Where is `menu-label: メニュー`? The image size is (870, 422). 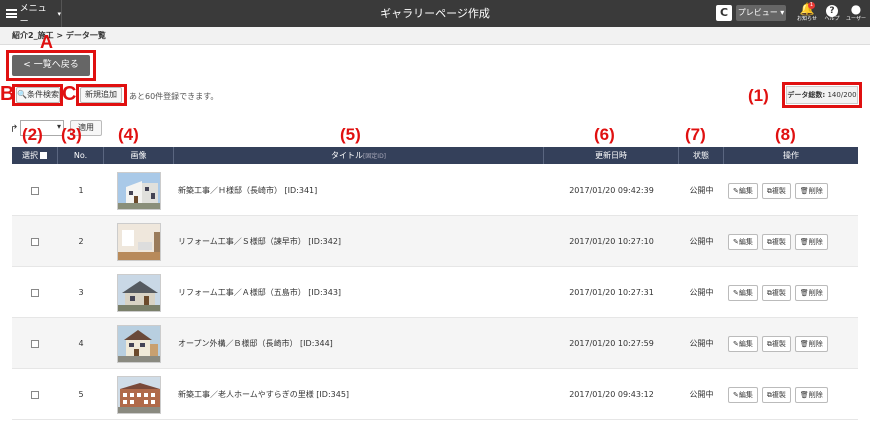 menu-label: メニュー is located at coordinates (33, 15).